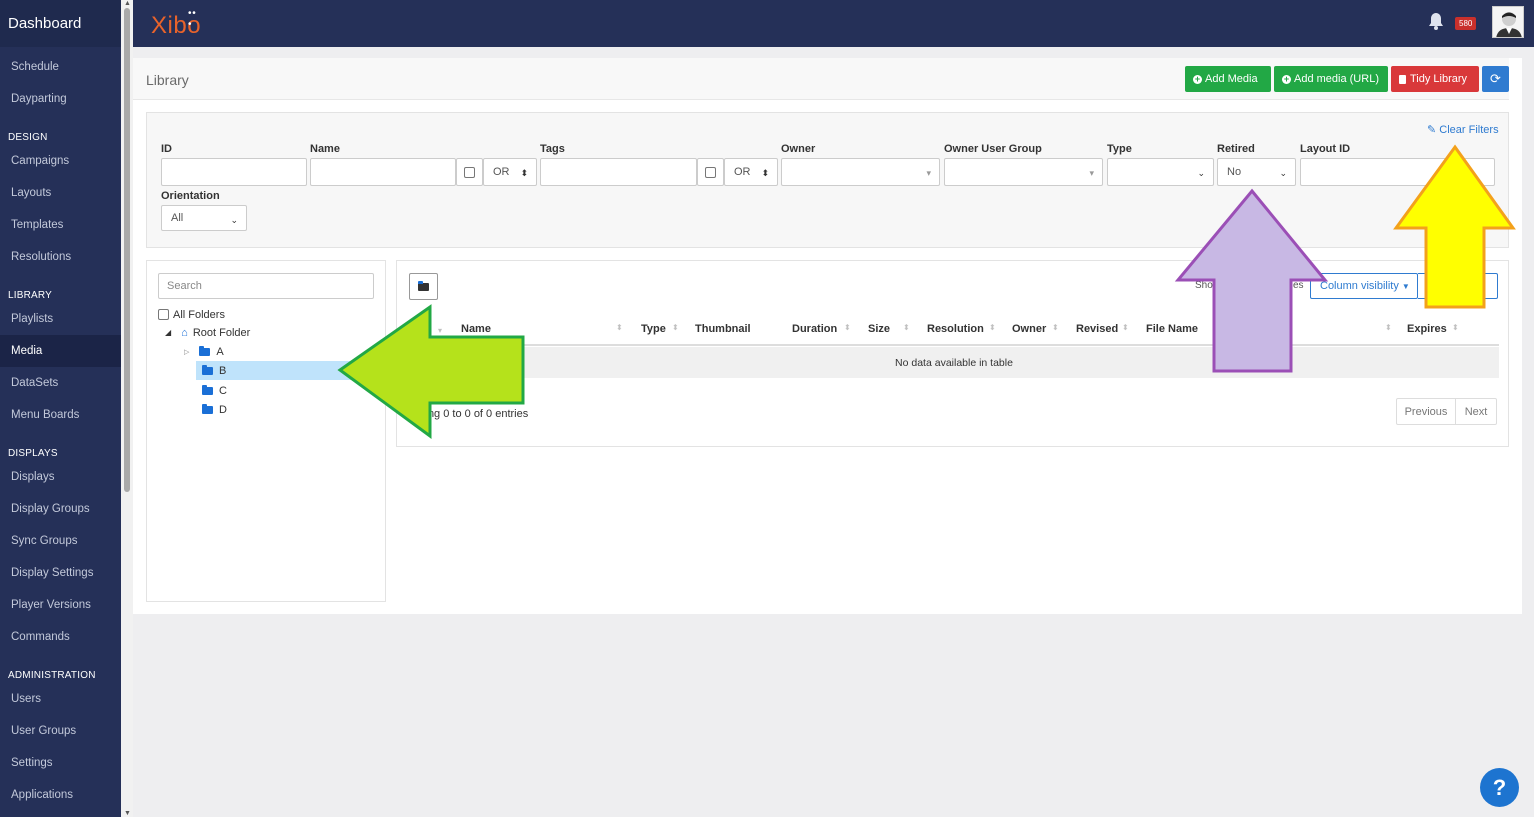  I want to click on tree-node-folder-a: ▷ A, so click(204, 351).